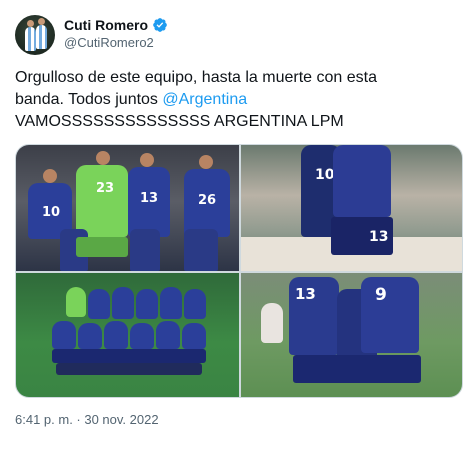 Image resolution: width=474 pixels, height=451 pixels. Describe the element at coordinates (207, 200) in the screenshot. I see `jersey-number: 26` at that location.